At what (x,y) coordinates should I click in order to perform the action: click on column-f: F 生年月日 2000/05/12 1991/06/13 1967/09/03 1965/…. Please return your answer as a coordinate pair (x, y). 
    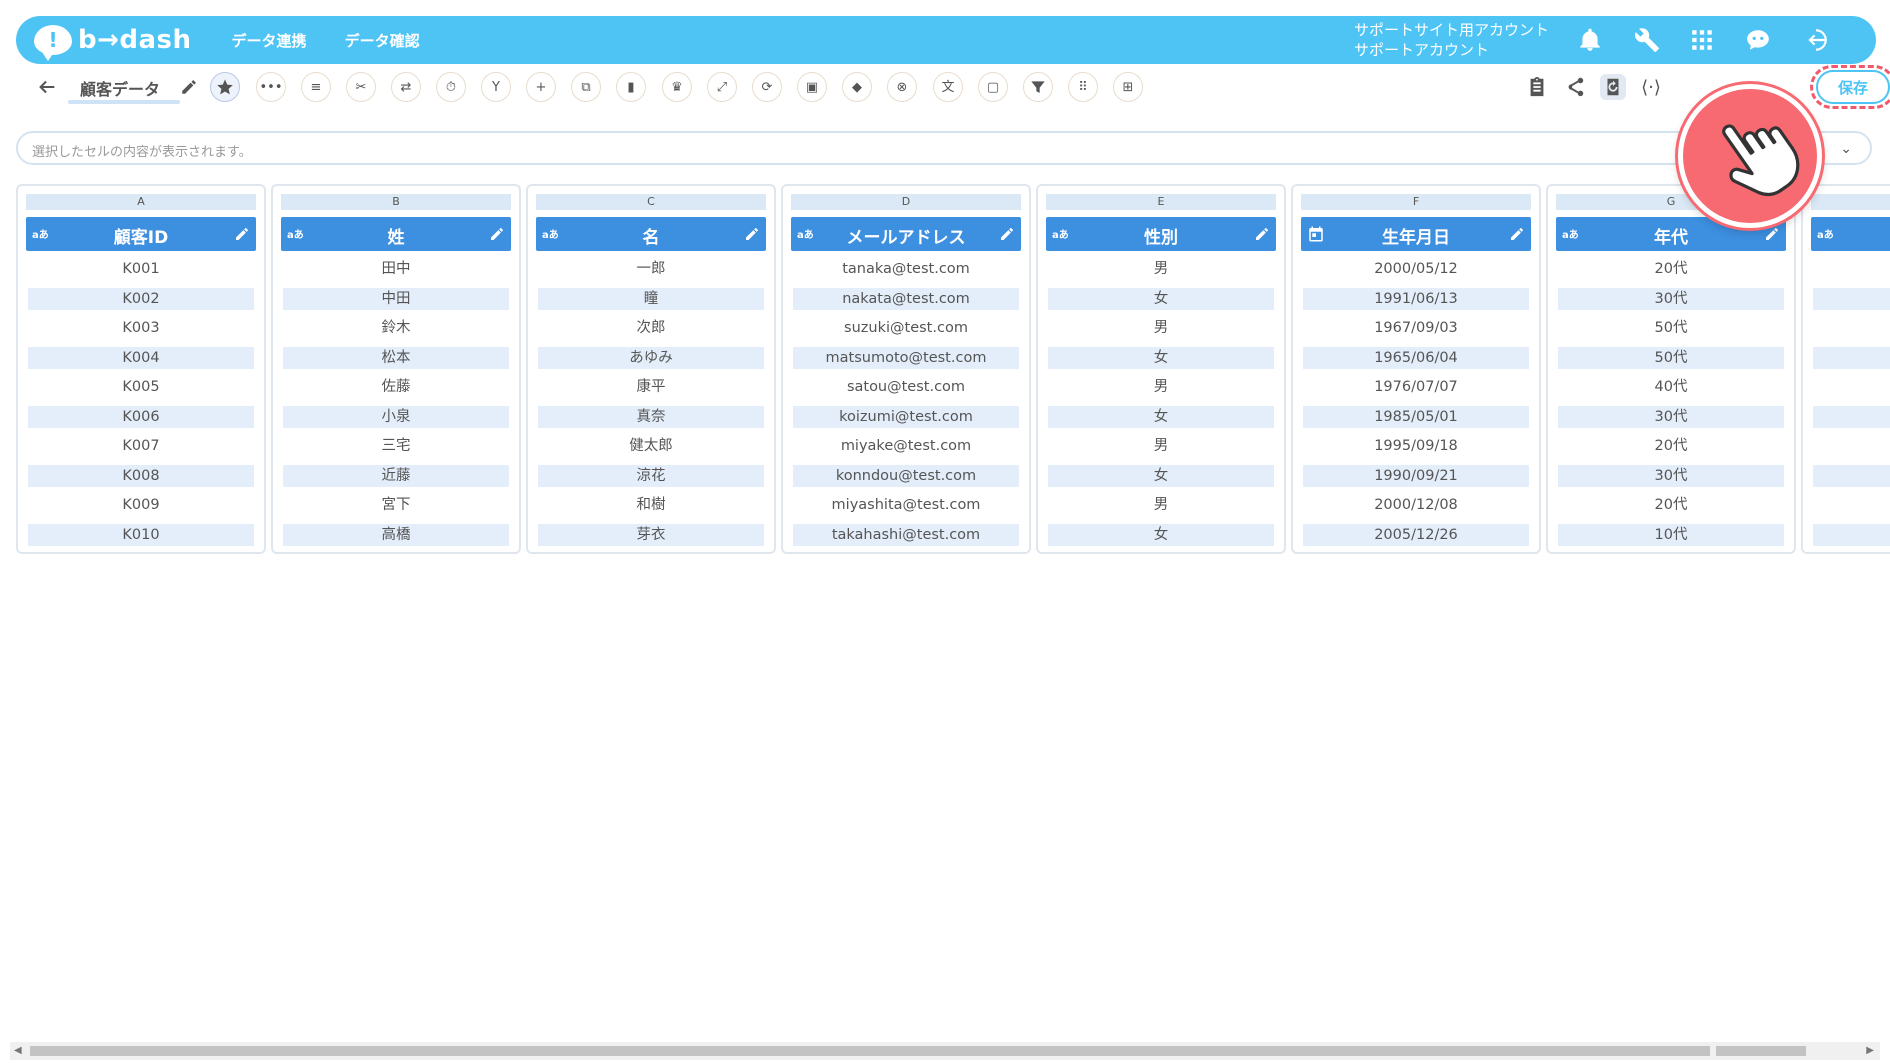
    Looking at the image, I should click on (1416, 369).